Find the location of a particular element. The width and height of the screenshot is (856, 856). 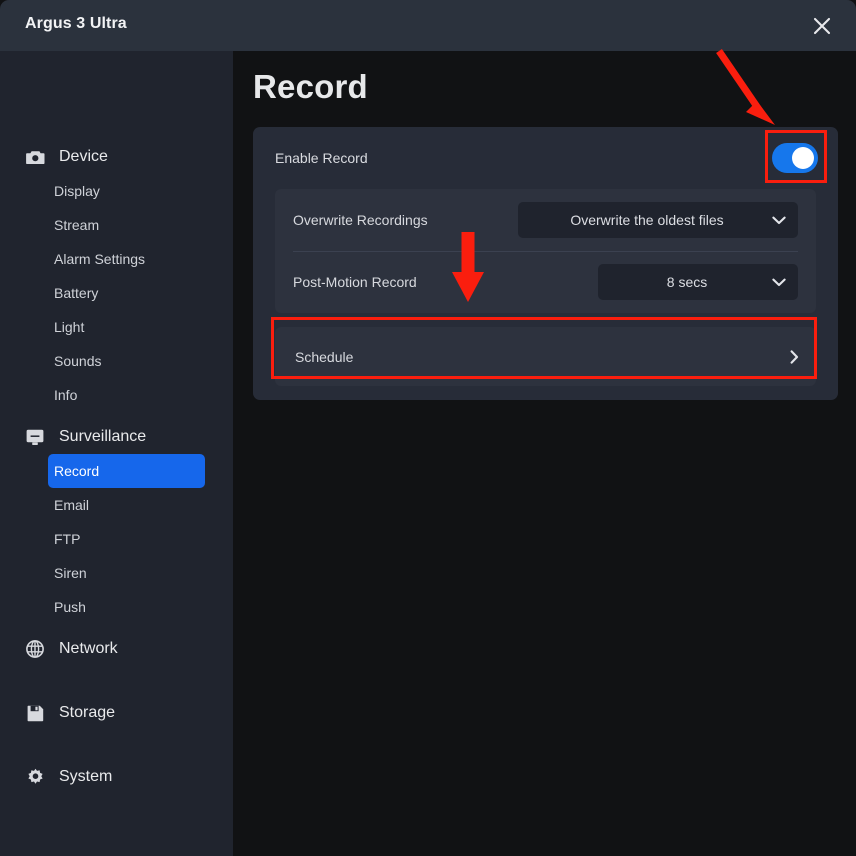

sidebar-group-storage: Storage is located at coordinates (116, 713).